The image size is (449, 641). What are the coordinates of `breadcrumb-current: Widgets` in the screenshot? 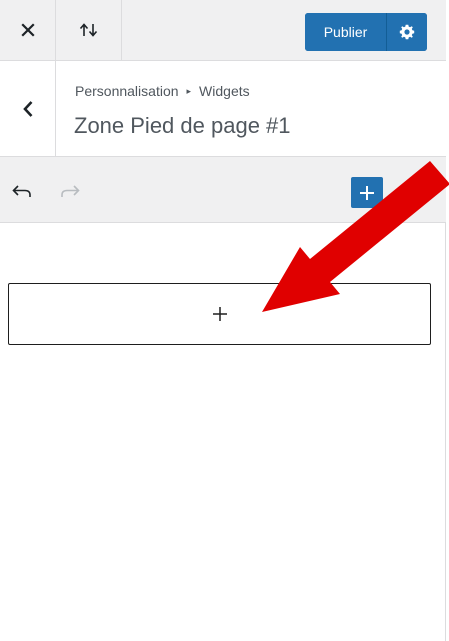 It's located at (224, 91).